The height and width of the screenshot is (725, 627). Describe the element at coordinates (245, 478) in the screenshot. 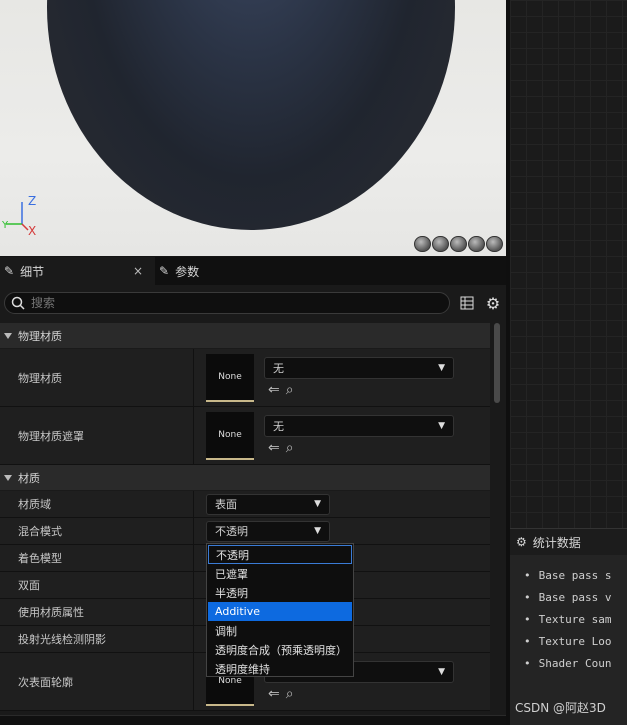

I see `category-material: 材质` at that location.